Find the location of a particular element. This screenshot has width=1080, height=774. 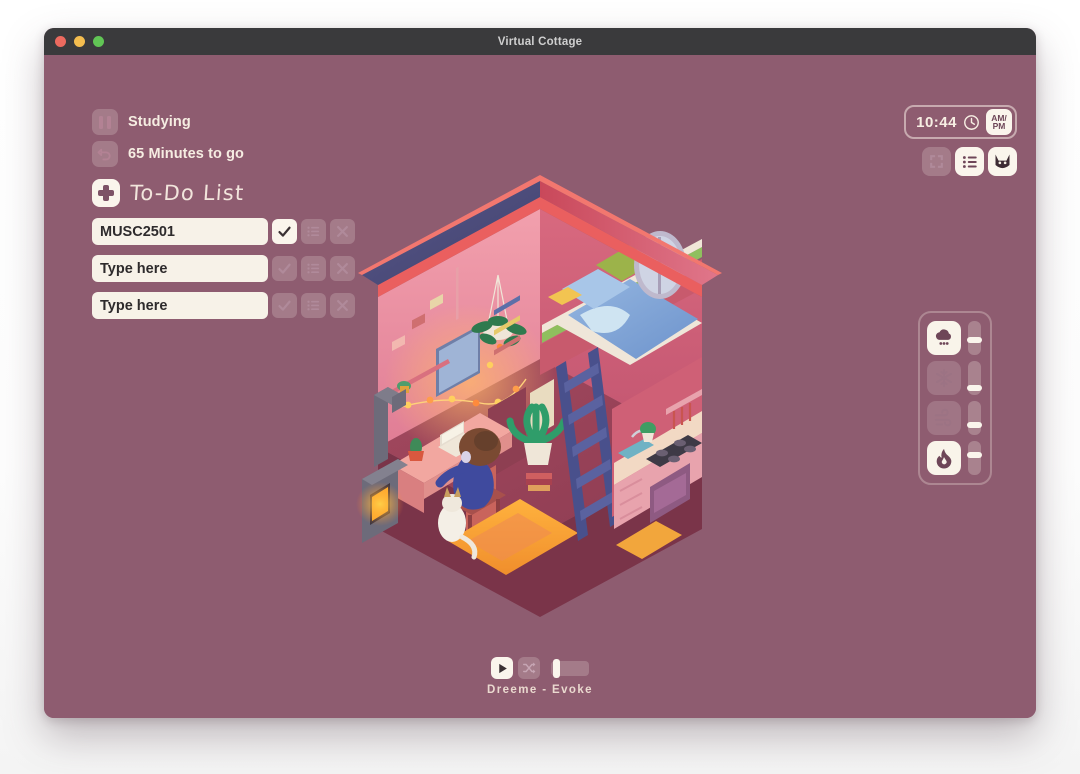

pause-icon is located at coordinates (105, 122).